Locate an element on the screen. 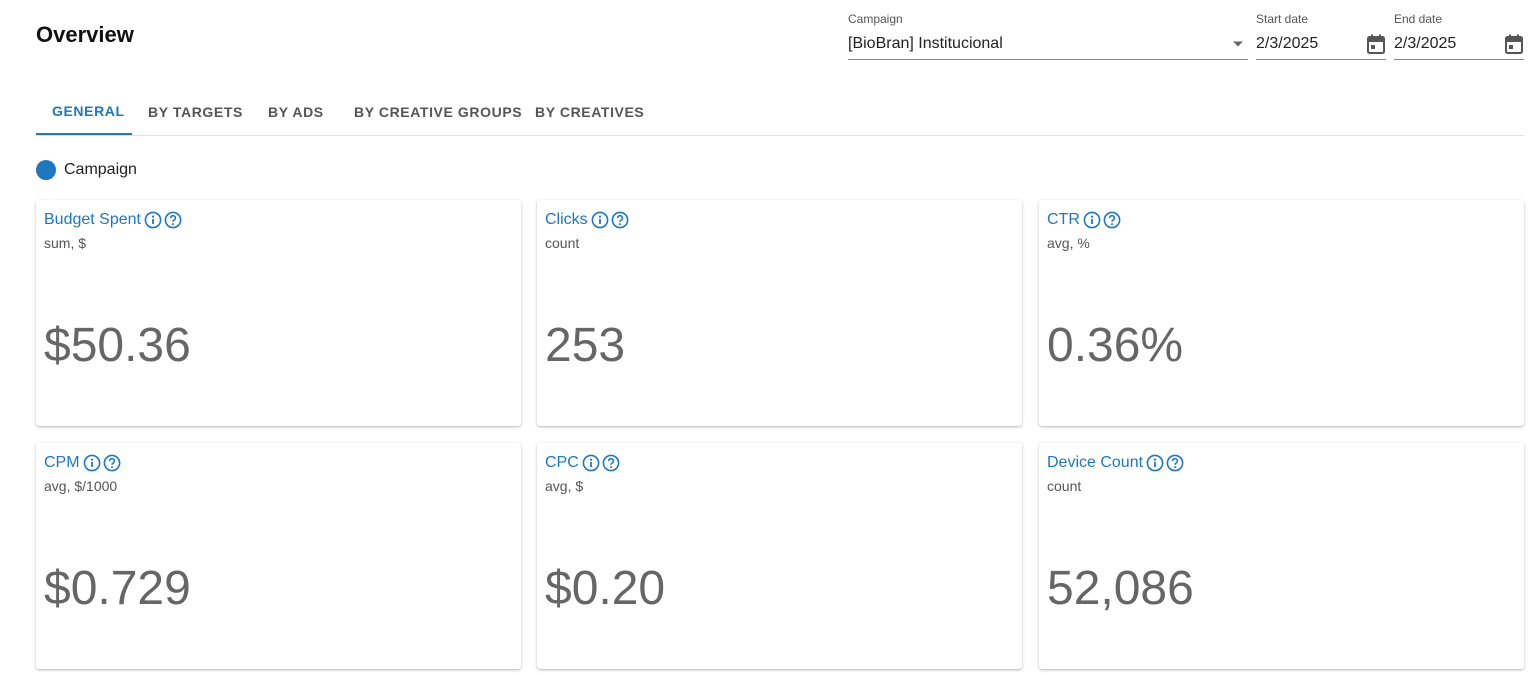  start-date-field: Start date 2/3/2025 is located at coordinates (1321, 36).